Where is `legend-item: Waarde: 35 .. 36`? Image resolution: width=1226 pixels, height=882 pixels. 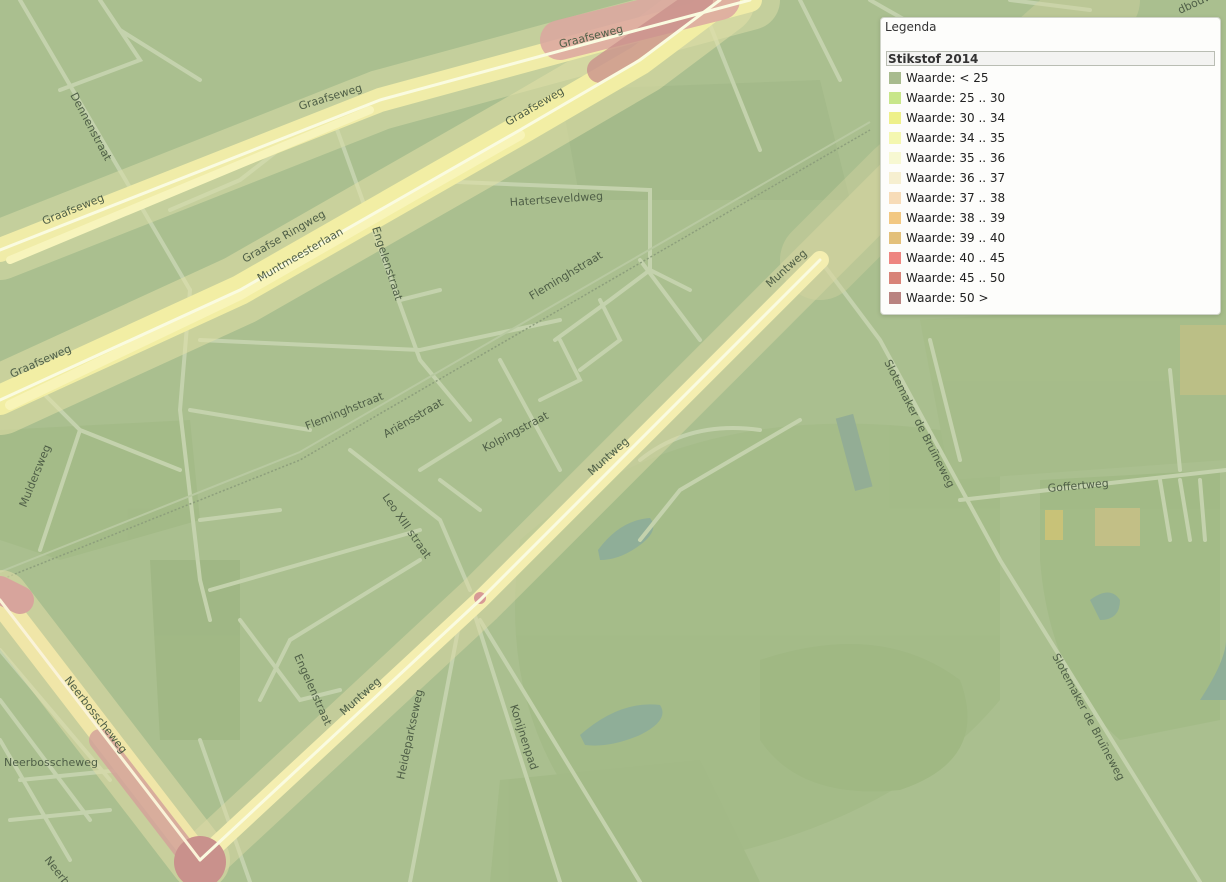 legend-item: Waarde: 35 .. 36 is located at coordinates (947, 158).